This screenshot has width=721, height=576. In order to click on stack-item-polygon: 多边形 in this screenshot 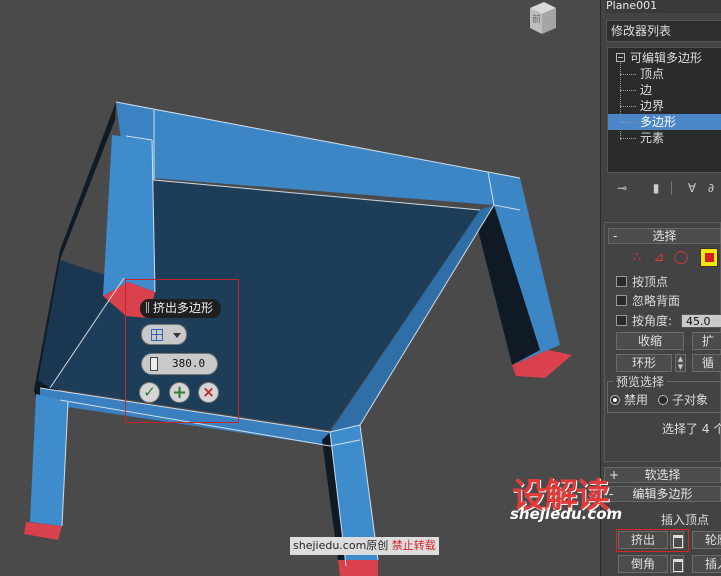, I will do `click(664, 122)`.